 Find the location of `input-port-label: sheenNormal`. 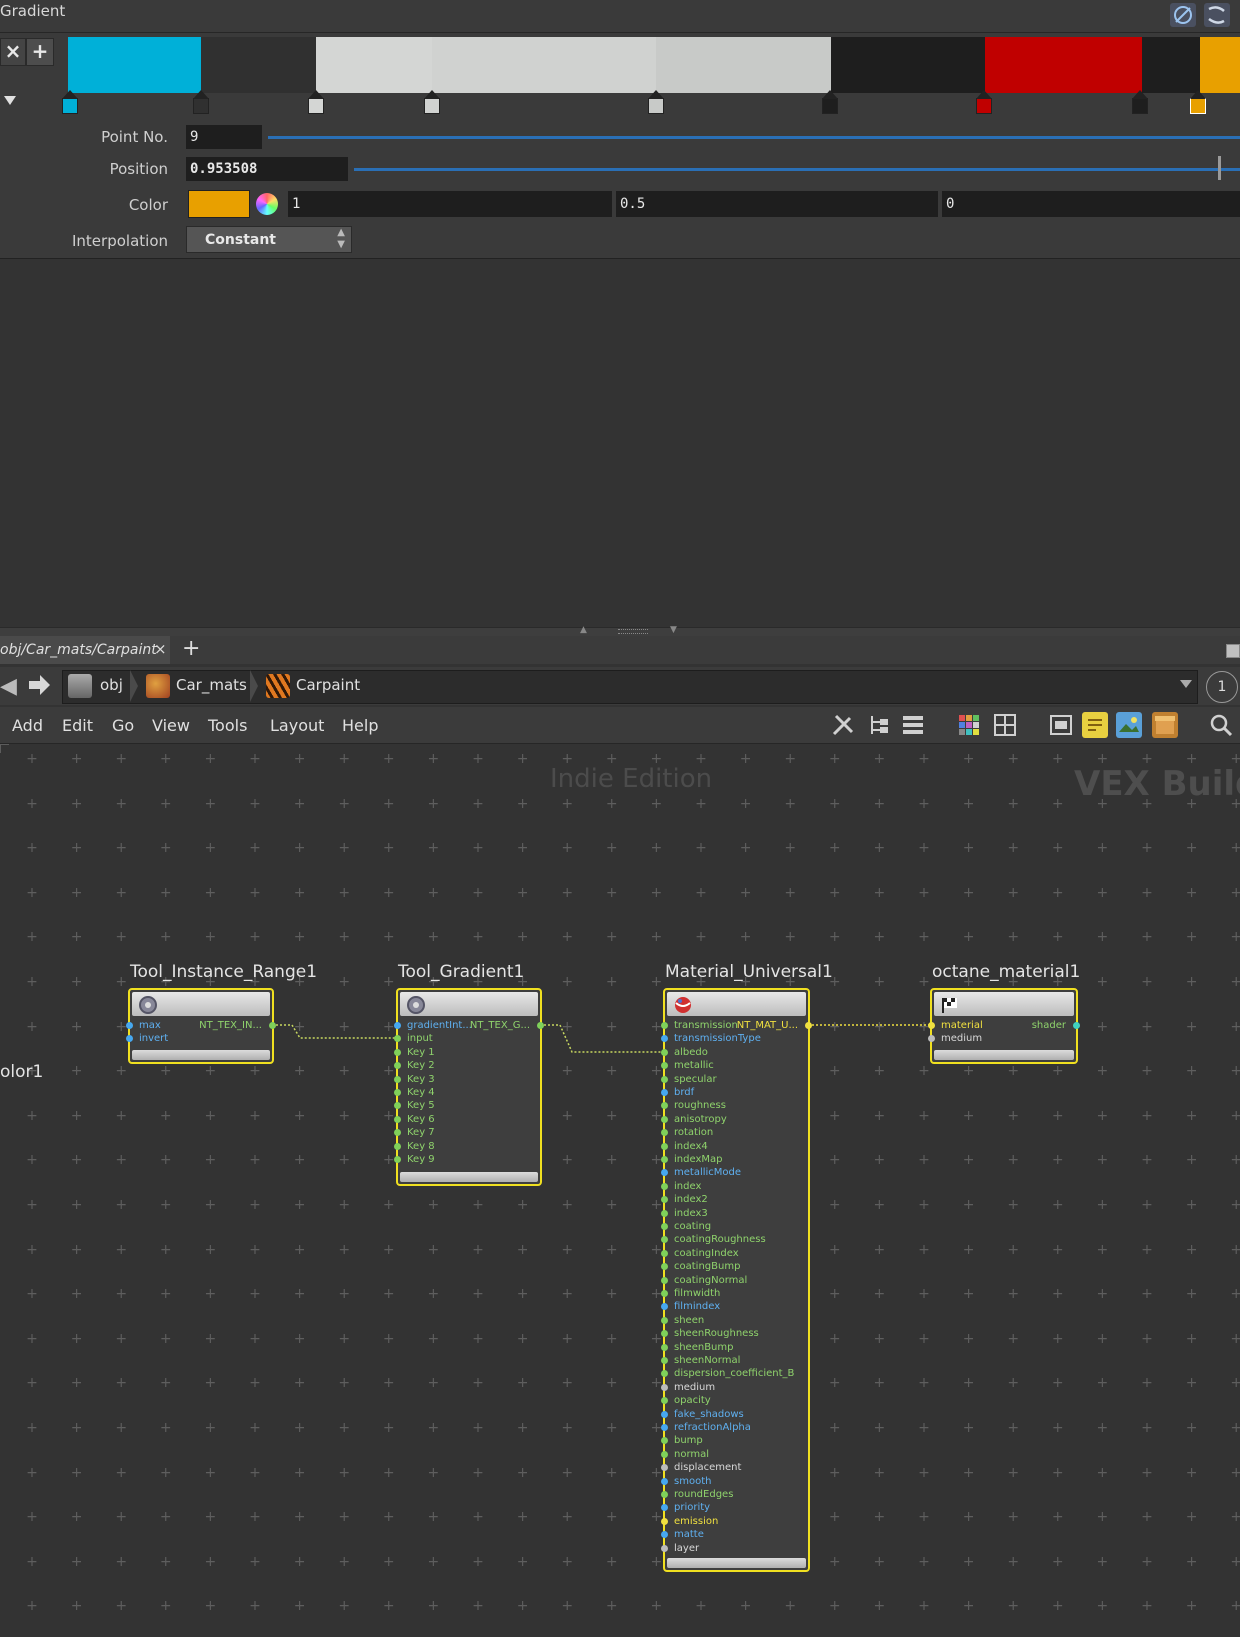

input-port-label: sheenNormal is located at coordinates (707, 1360).